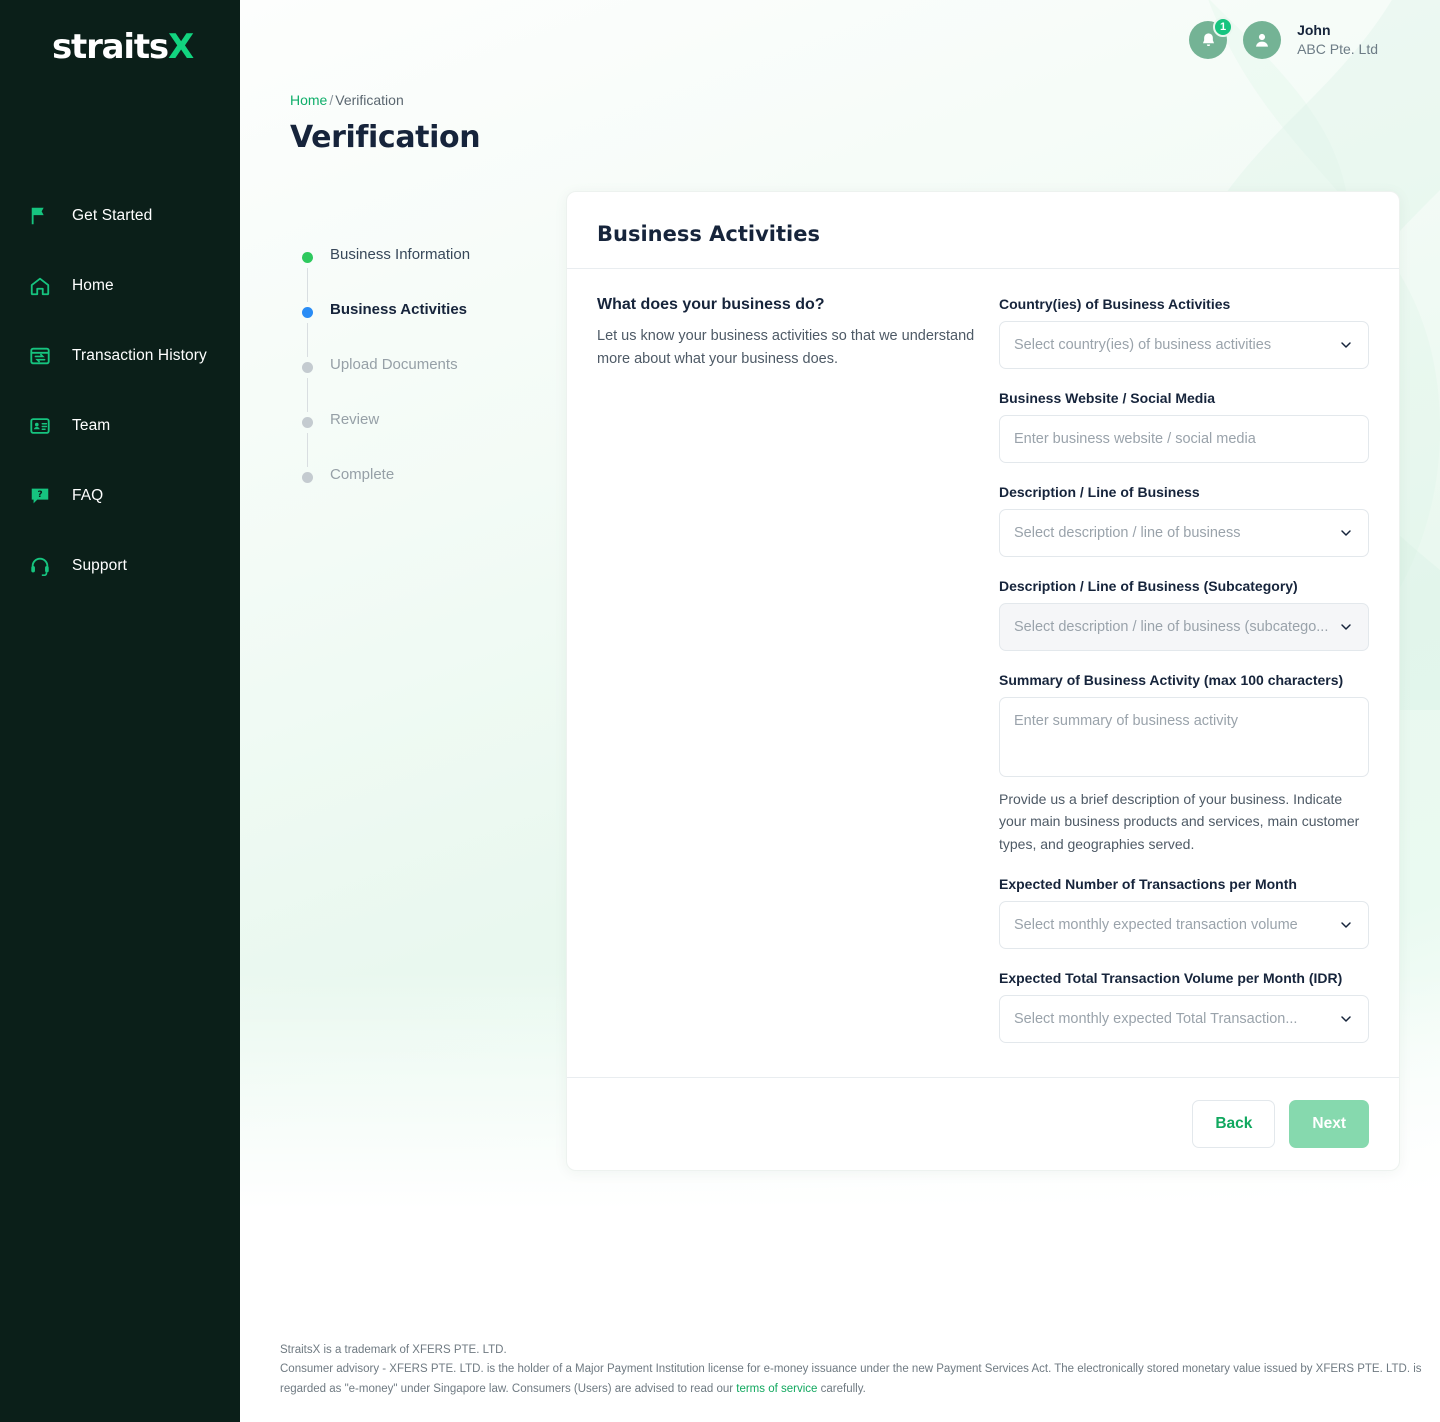 Image resolution: width=1440 pixels, height=1422 pixels. What do you see at coordinates (307, 312) in the screenshot?
I see `step-dot-current` at bounding box center [307, 312].